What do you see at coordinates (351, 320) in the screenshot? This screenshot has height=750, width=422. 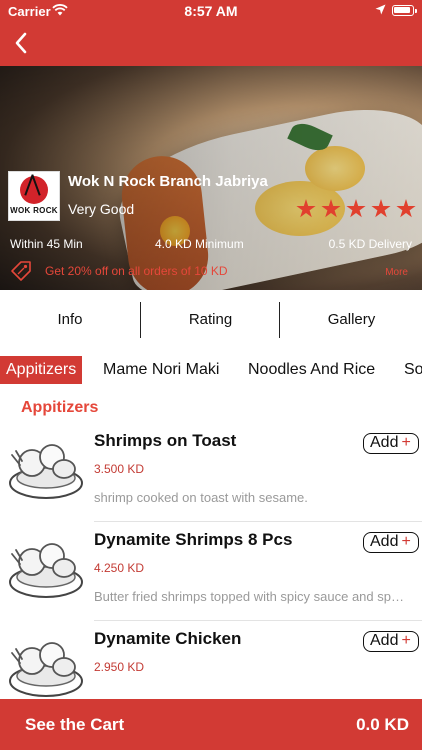 I see `tab-gallery: Gallery` at bounding box center [351, 320].